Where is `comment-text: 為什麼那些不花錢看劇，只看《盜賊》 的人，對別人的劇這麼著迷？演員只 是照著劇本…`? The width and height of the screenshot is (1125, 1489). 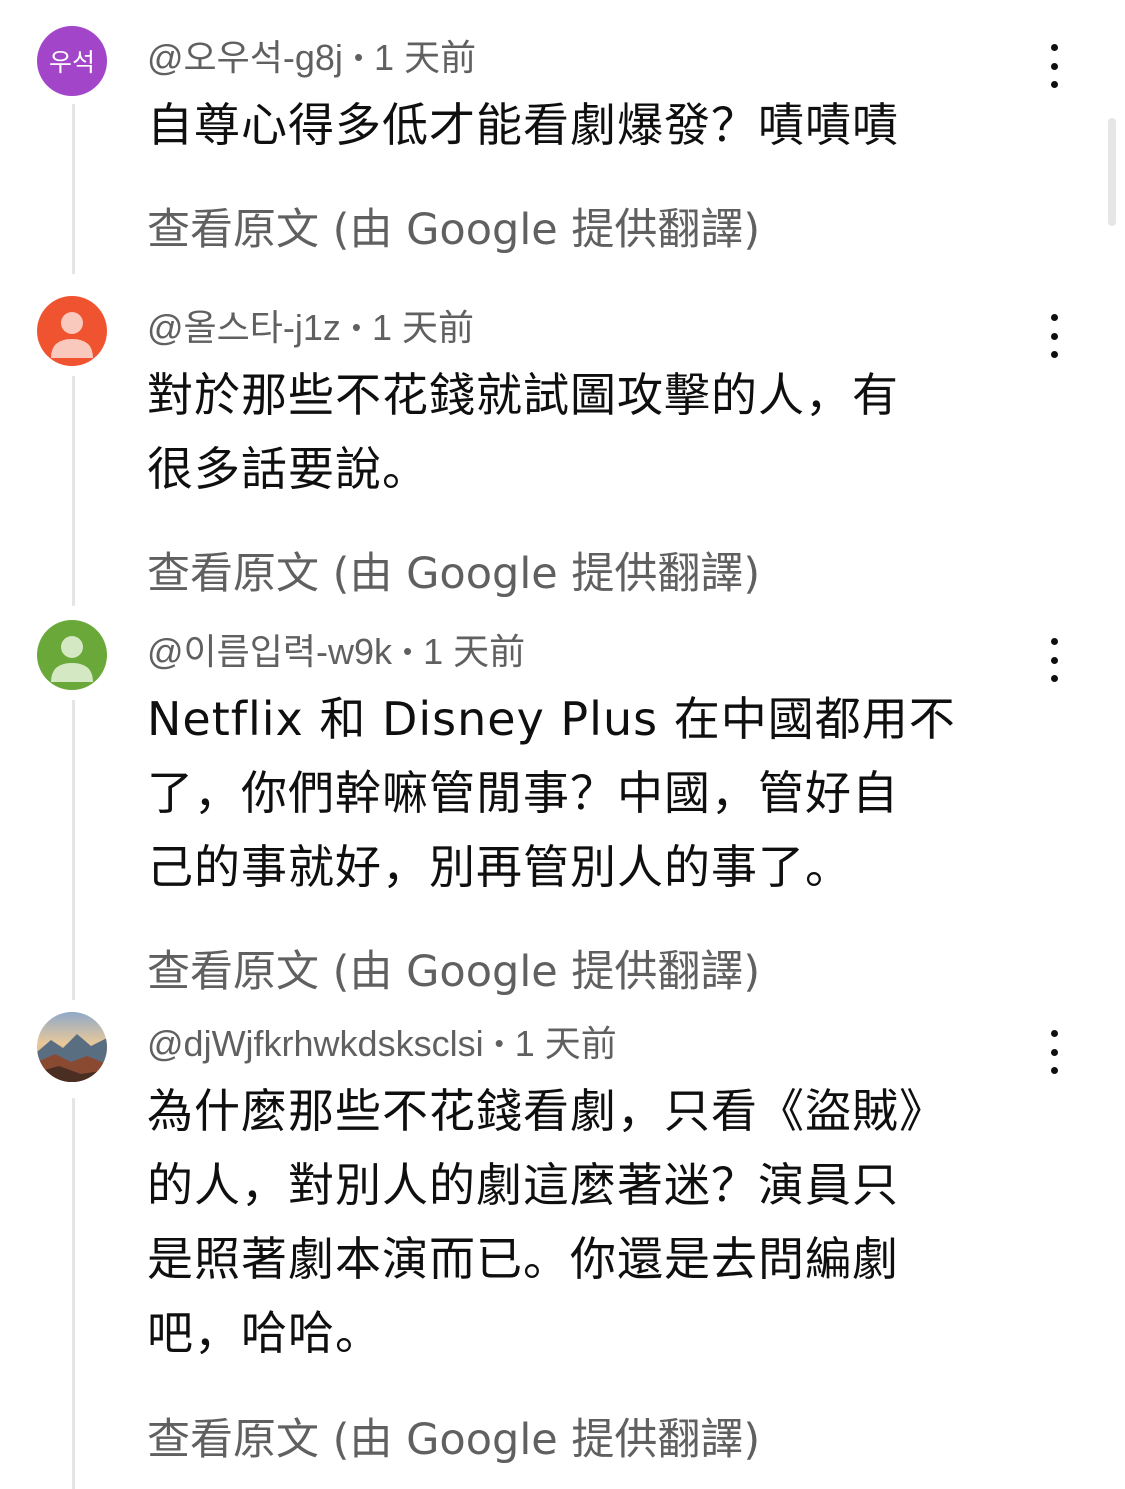
comment-text: 為什麼那些不花錢看劇，只看《盜賊》 的人，對別人的劇這麼著迷？演員只 是照著劇本… is located at coordinates (546, 1222).